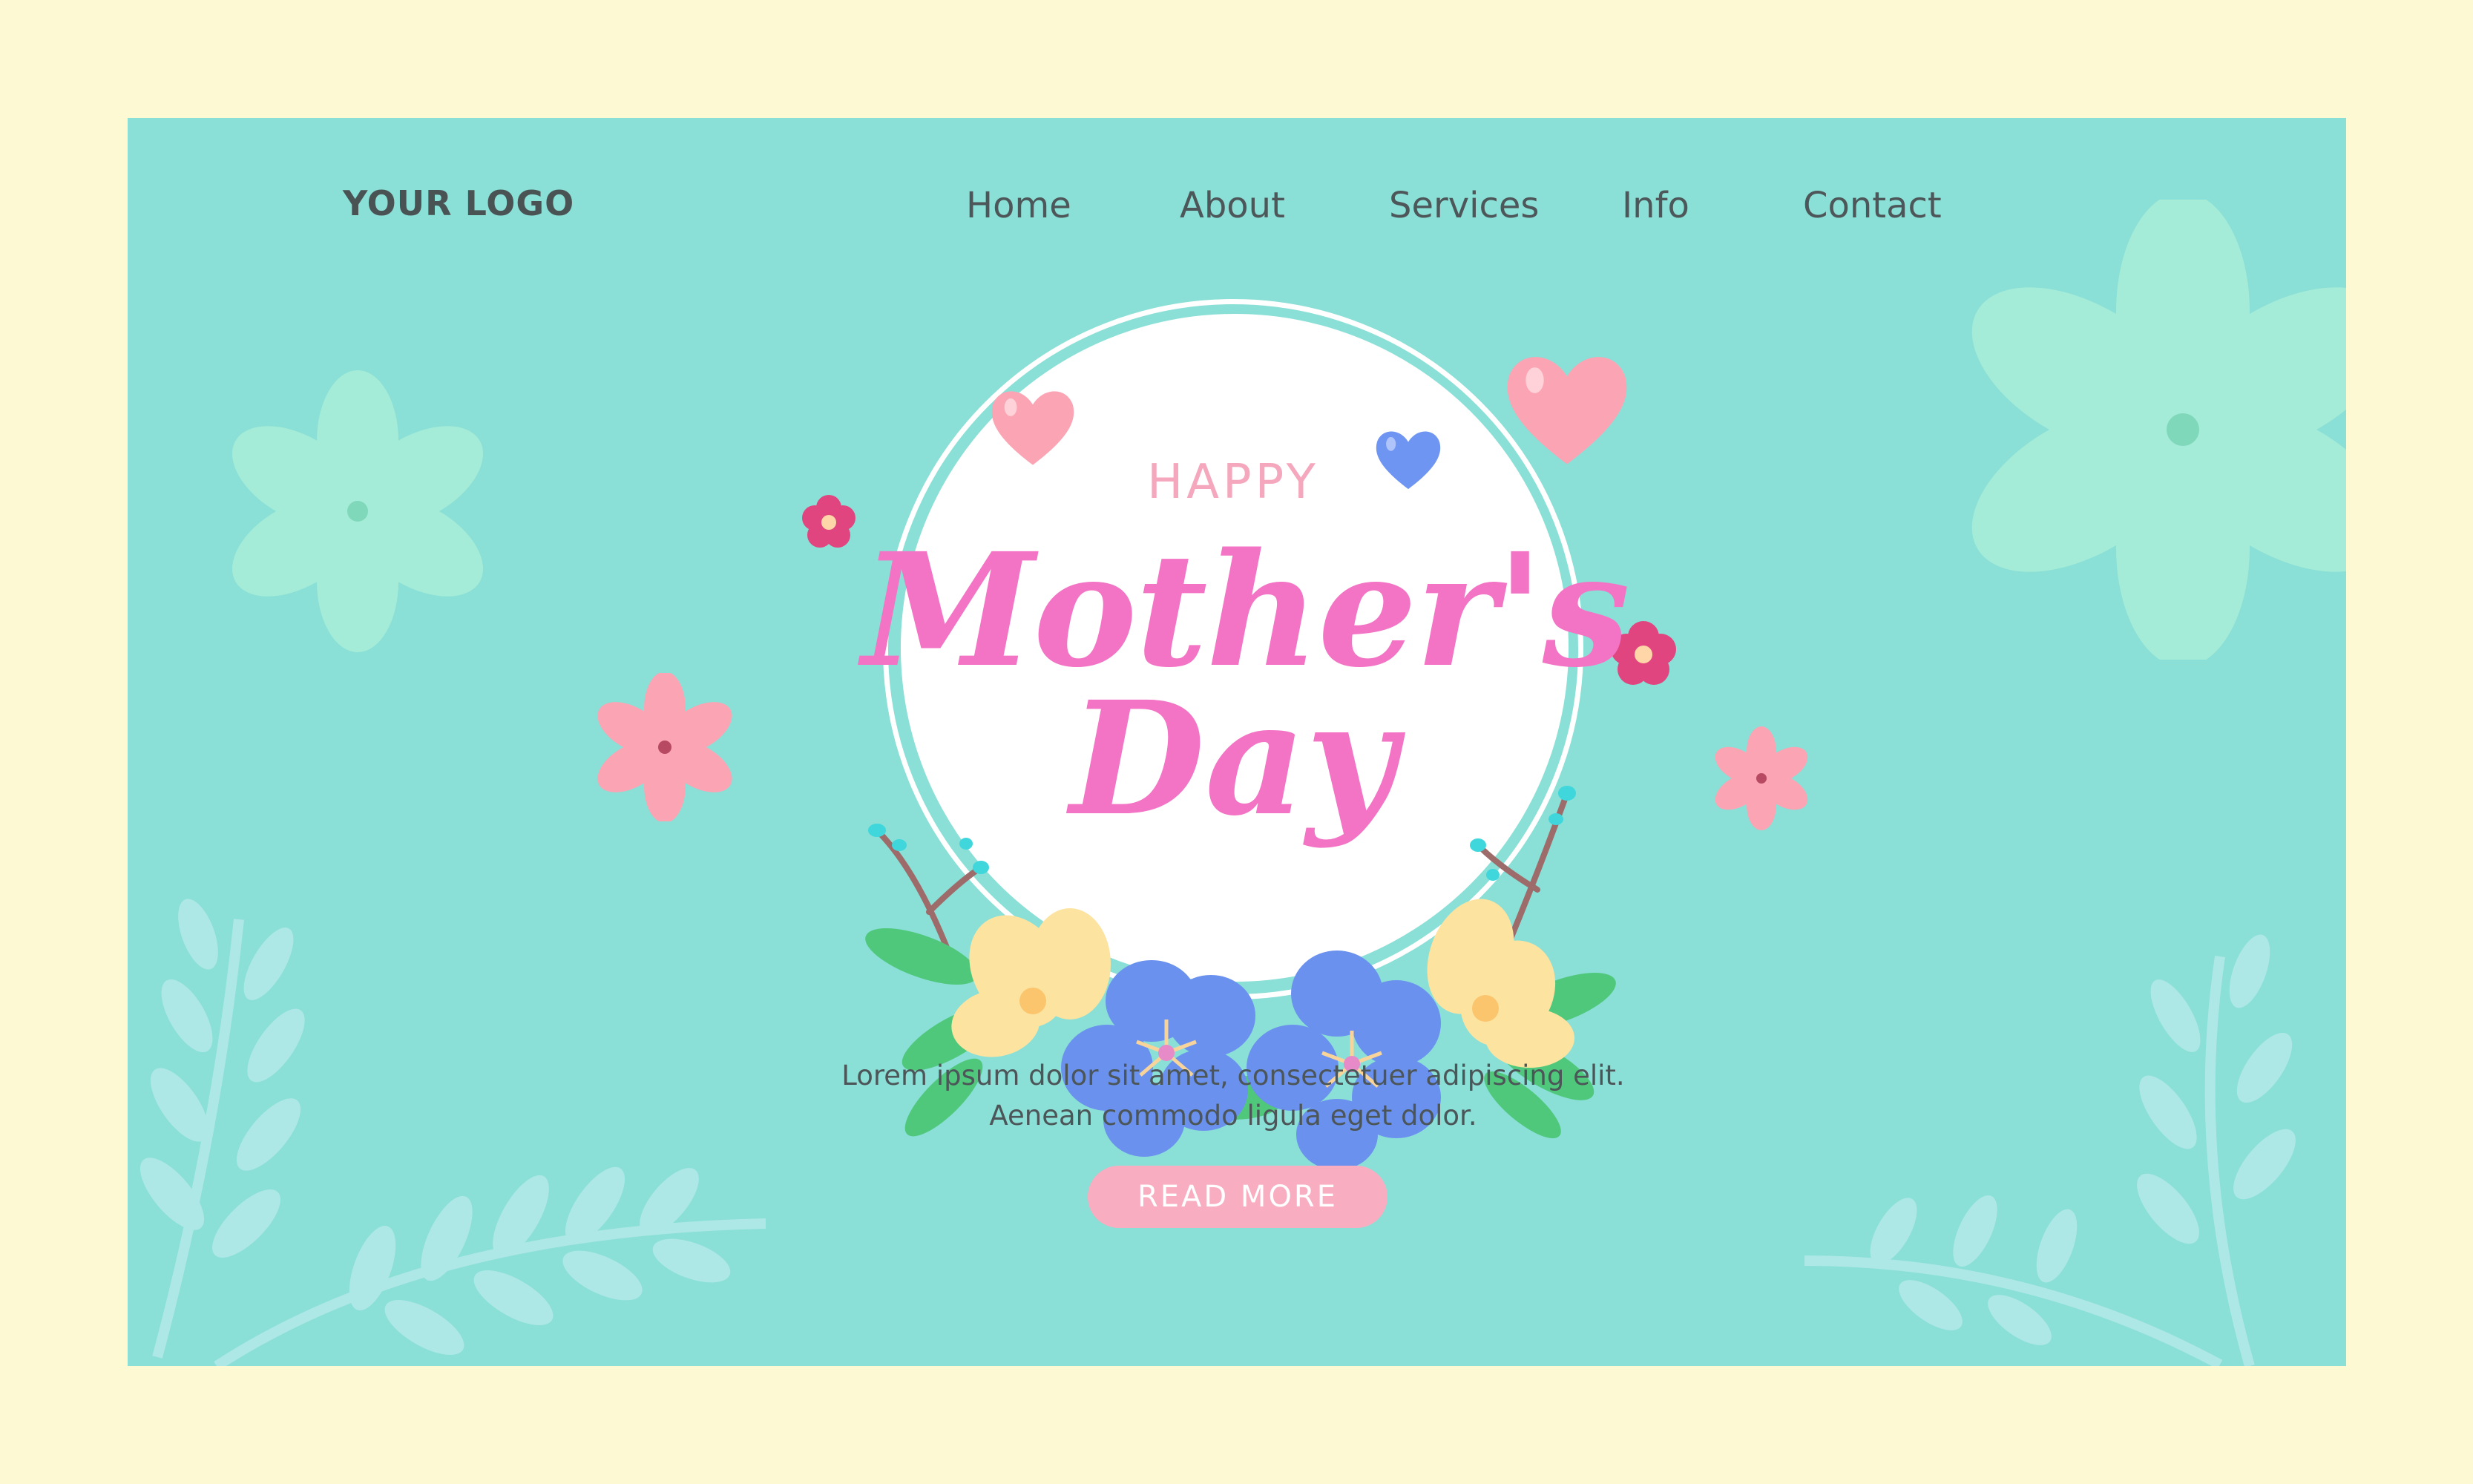  I want to click on read-more-button: READ MORE, so click(1237, 1197).